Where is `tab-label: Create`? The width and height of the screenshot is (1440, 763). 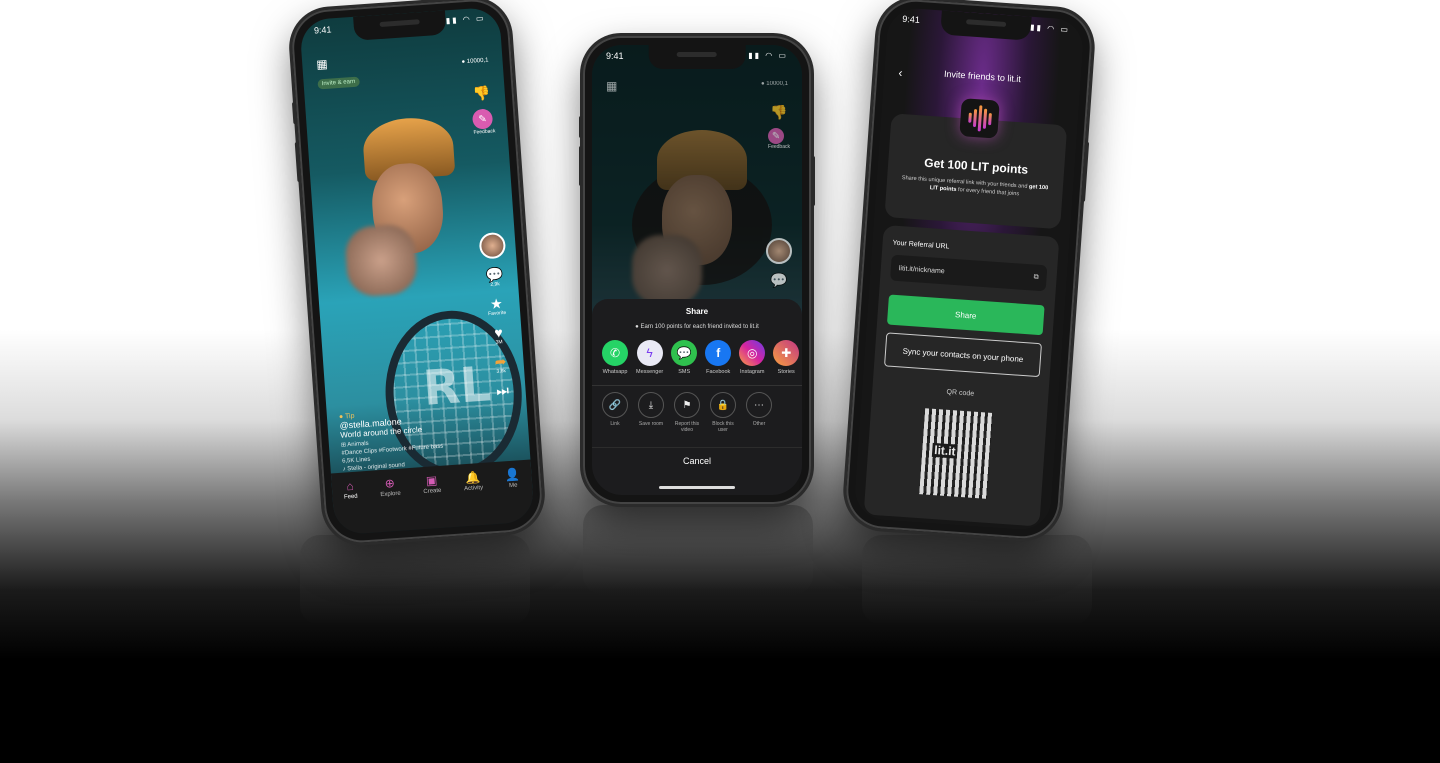
tab-label: Create is located at coordinates (432, 491).